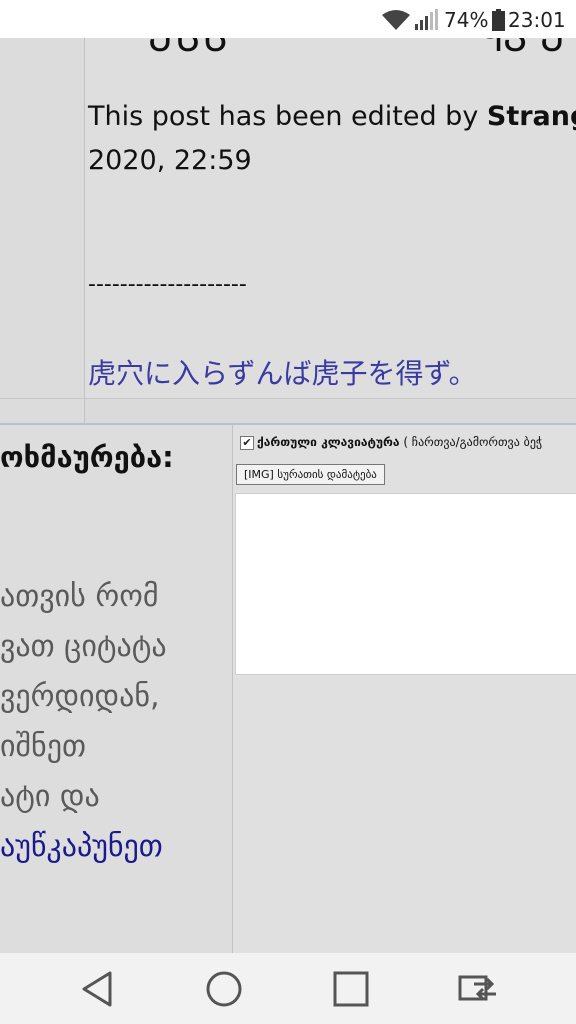 The width and height of the screenshot is (576, 1024). What do you see at coordinates (80, 696) in the screenshot?
I see `instruction-line: ვერდიდან,` at bounding box center [80, 696].